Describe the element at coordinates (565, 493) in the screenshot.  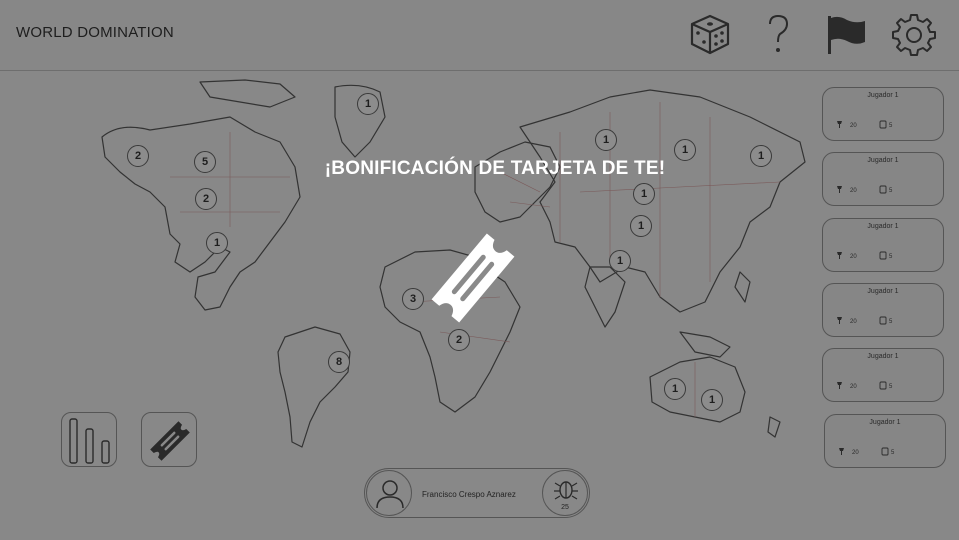
I see `current-troops: 25` at that location.